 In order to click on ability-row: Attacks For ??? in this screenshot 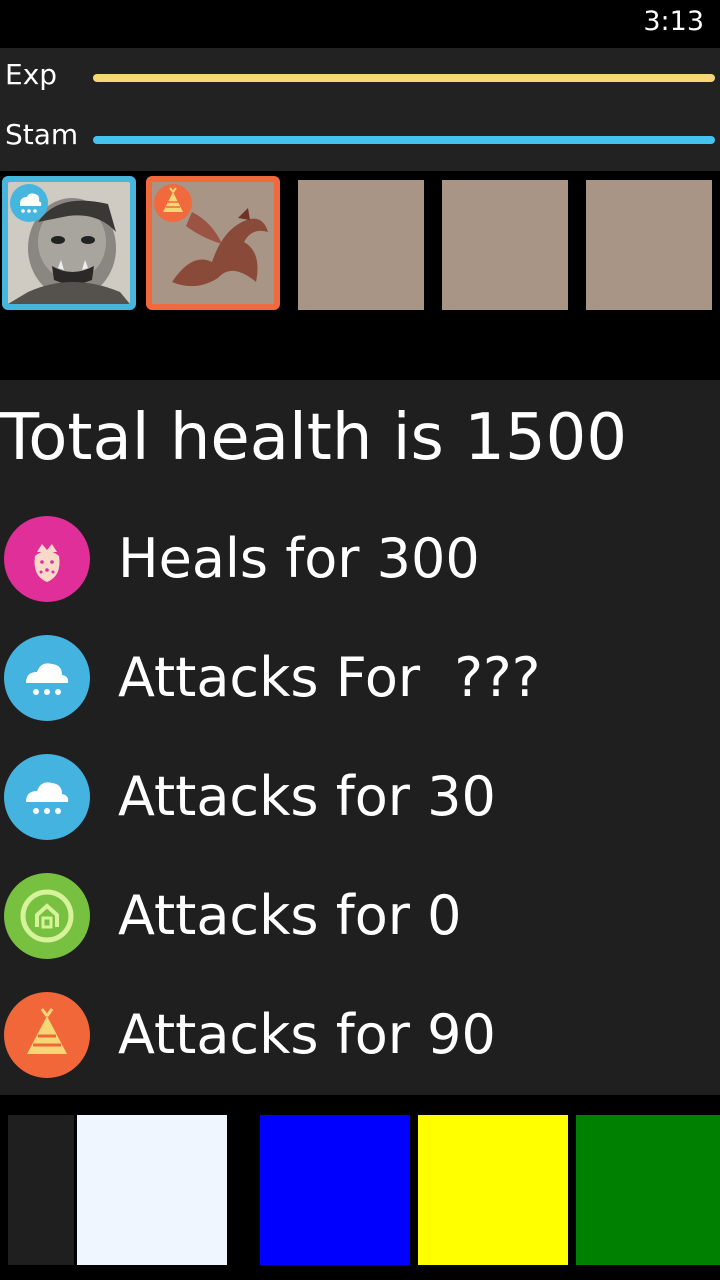, I will do `click(360, 680)`.